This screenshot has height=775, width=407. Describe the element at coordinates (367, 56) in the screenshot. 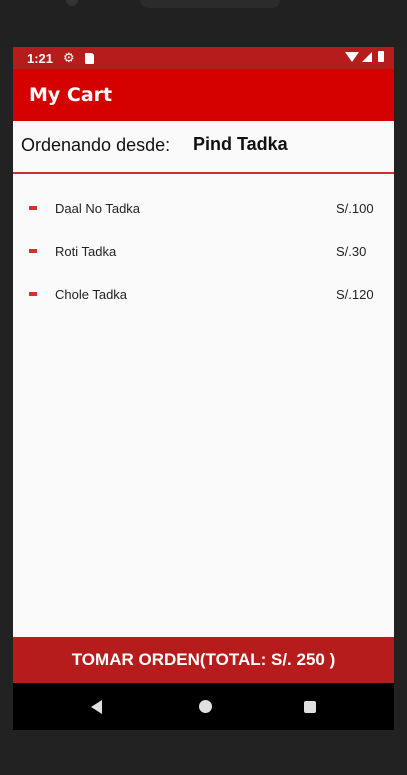

I see `signal-icon` at that location.